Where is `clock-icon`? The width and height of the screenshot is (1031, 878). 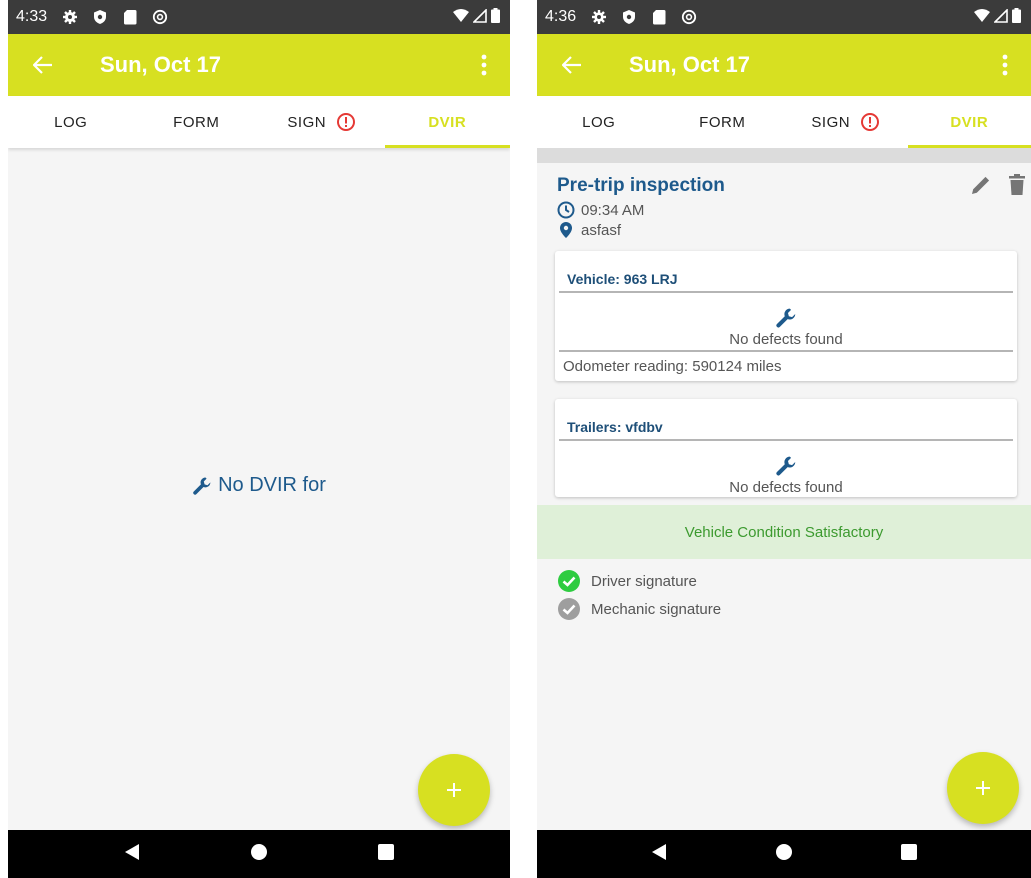 clock-icon is located at coordinates (566, 210).